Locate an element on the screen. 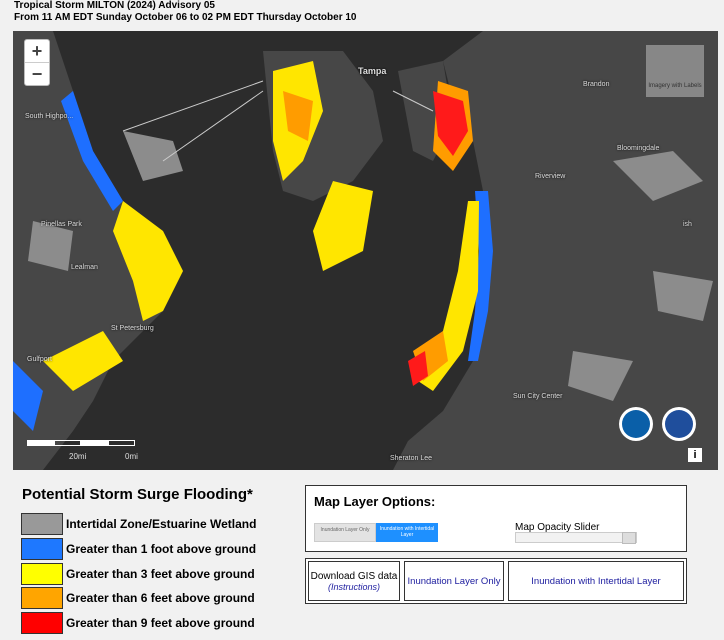 Image resolution: width=724 pixels, height=640 pixels. place-label: Sun City Center is located at coordinates (538, 396).